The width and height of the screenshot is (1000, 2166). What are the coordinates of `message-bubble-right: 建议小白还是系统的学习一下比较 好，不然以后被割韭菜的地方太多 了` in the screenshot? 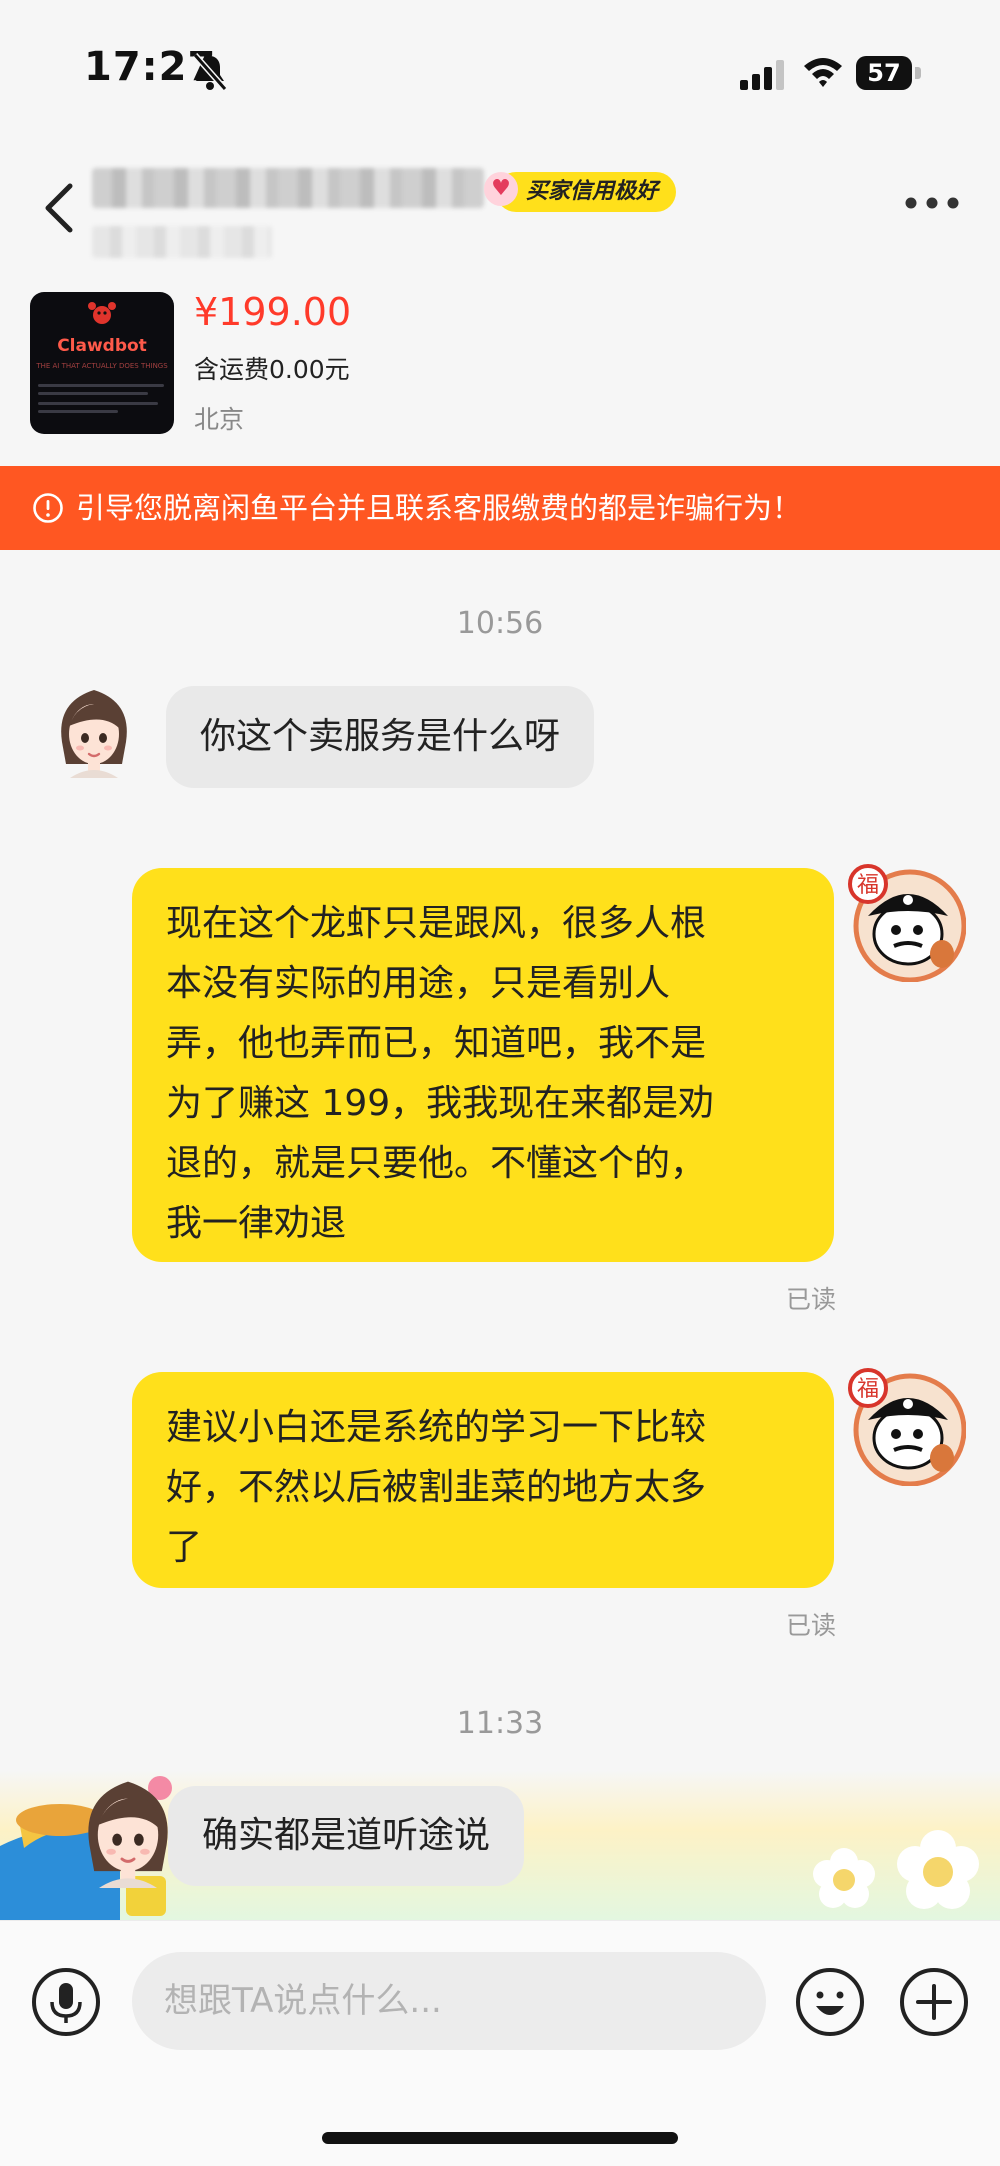 It's located at (483, 1480).